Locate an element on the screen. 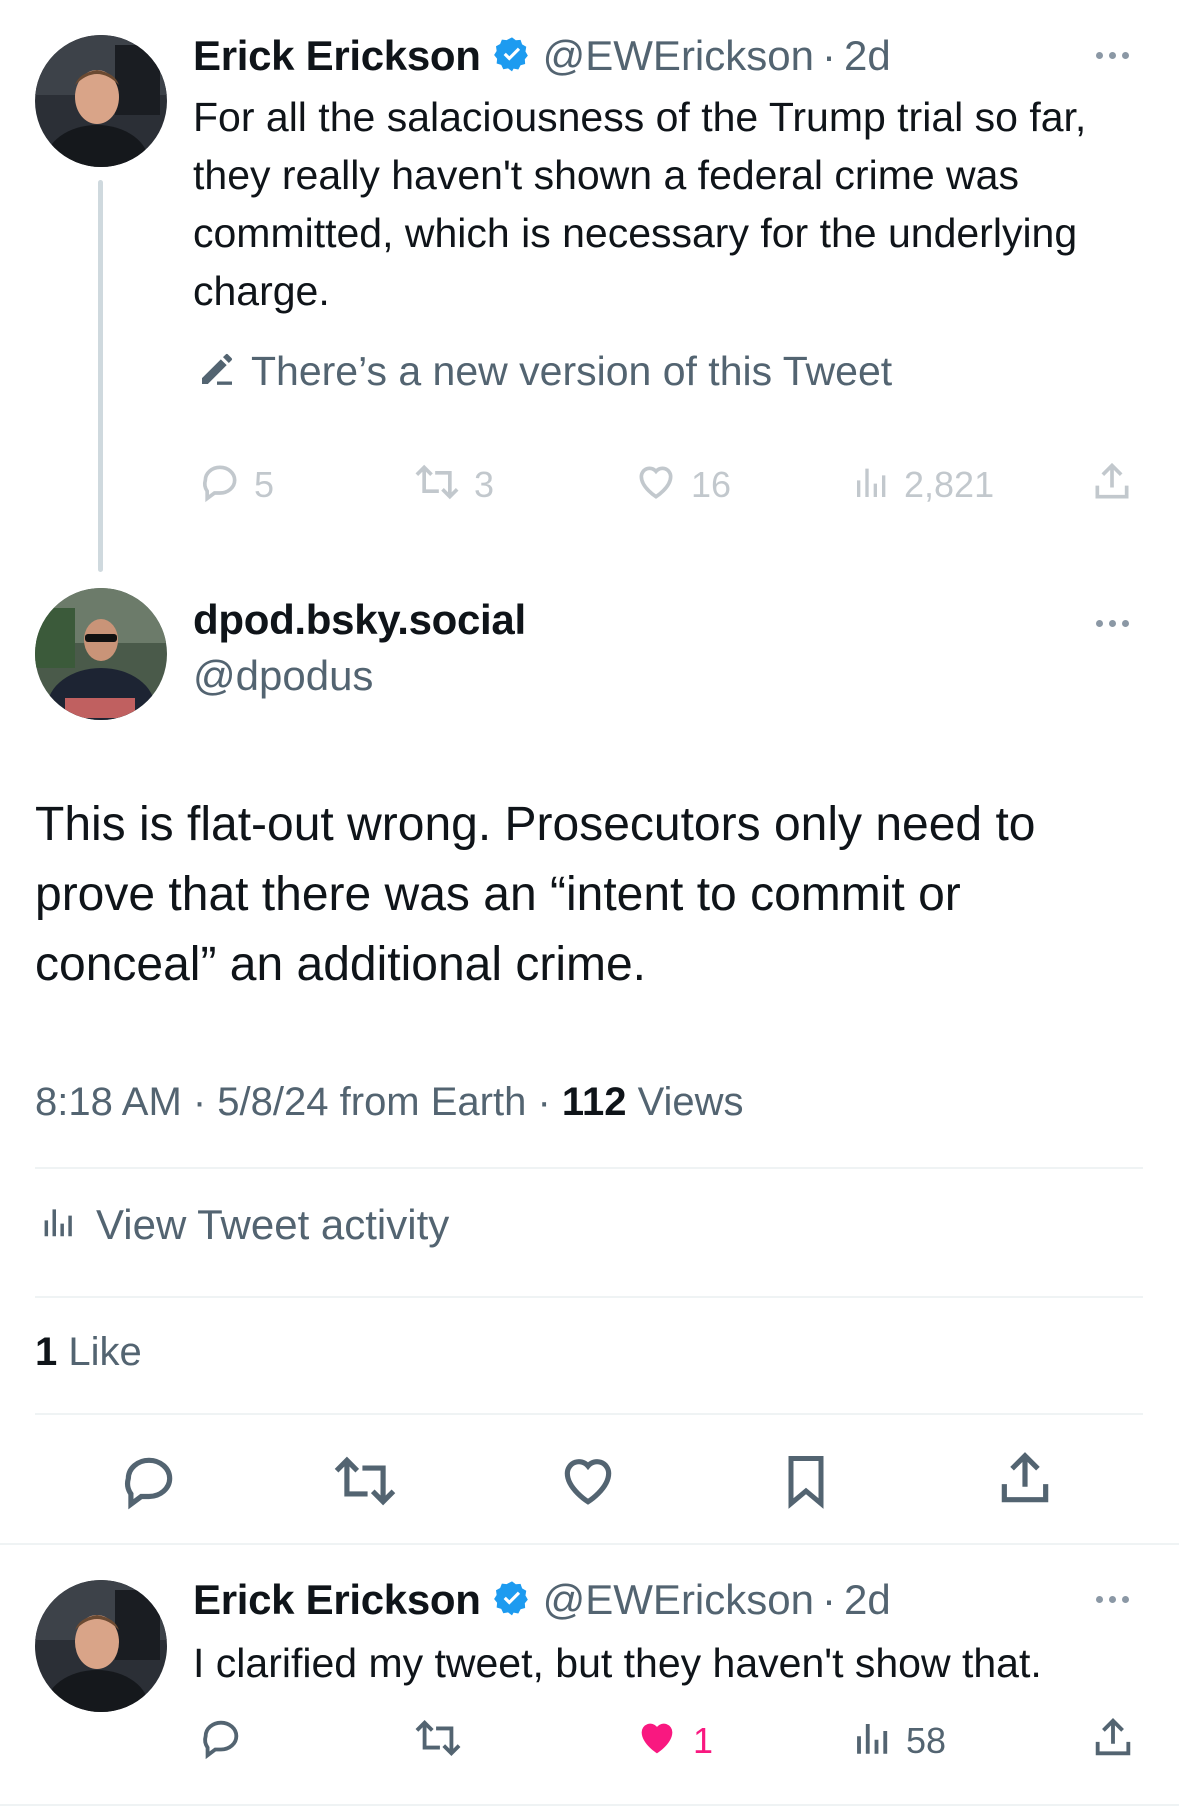 The image size is (1179, 1808). like-button: 1 is located at coordinates (673, 1740).